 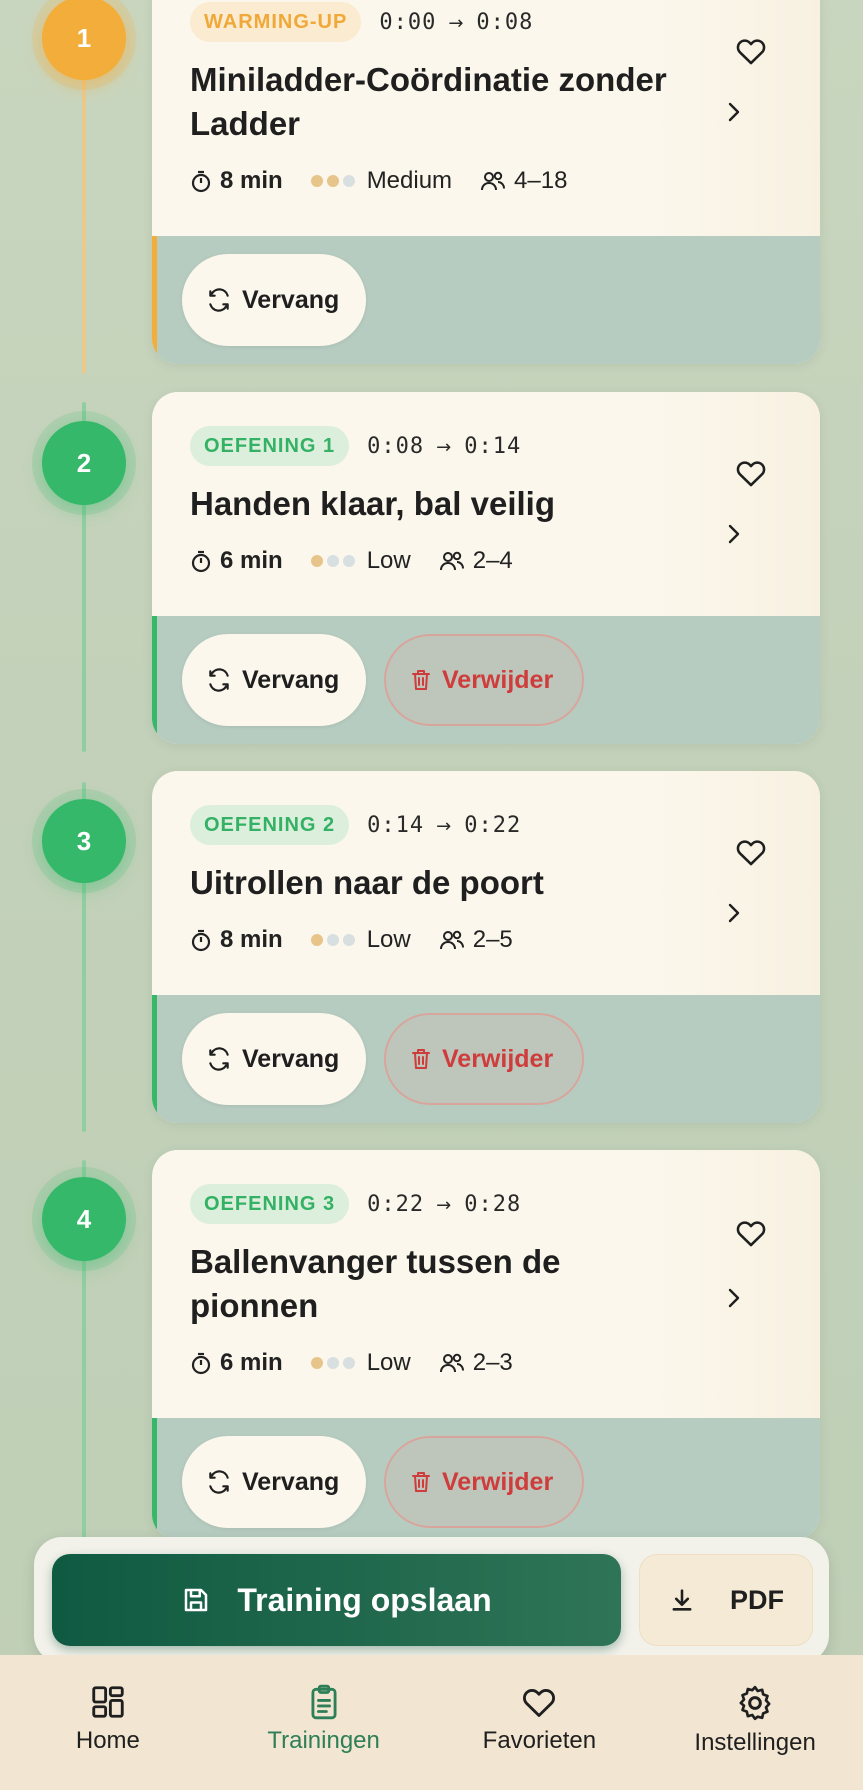 What do you see at coordinates (324, 1702) in the screenshot?
I see `clipboard-icon` at bounding box center [324, 1702].